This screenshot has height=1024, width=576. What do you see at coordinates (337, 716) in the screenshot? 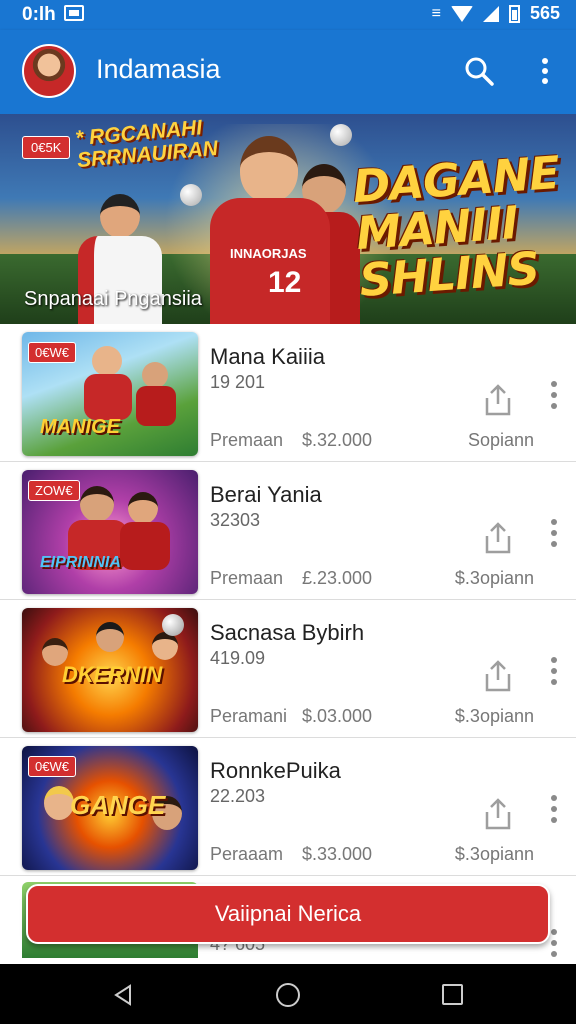
I see `item-price: $.03.000` at bounding box center [337, 716].